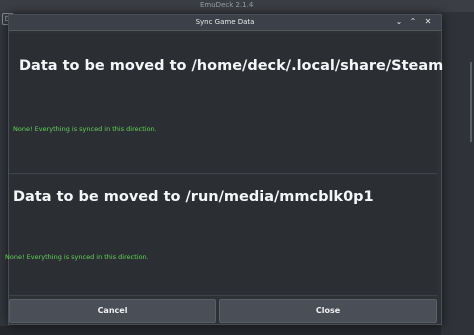  Describe the element at coordinates (399, 22) in the screenshot. I see `minimize-icon: ⌄` at that location.